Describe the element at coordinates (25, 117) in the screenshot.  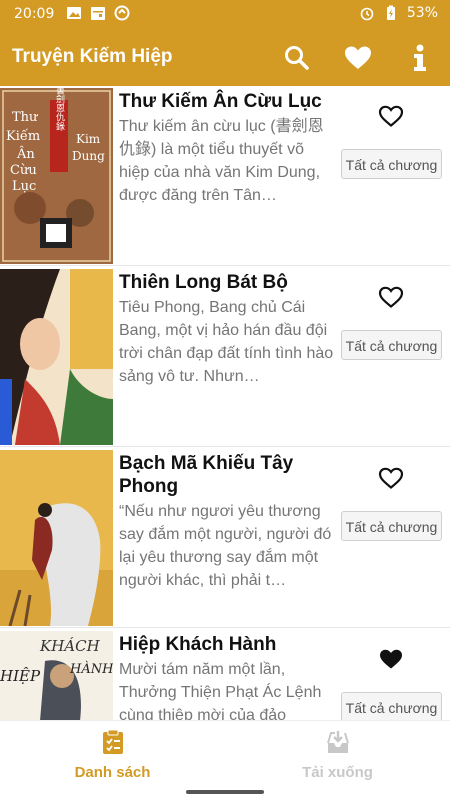
I see `cover-text-1: Thư` at that location.